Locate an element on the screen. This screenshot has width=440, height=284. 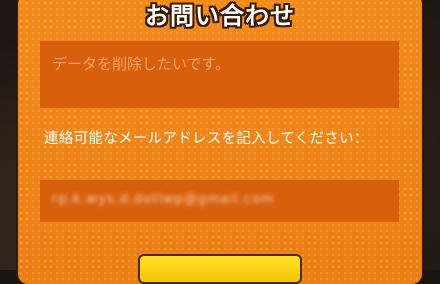
dialog-title: お問い合わせ is located at coordinates (220, 16).